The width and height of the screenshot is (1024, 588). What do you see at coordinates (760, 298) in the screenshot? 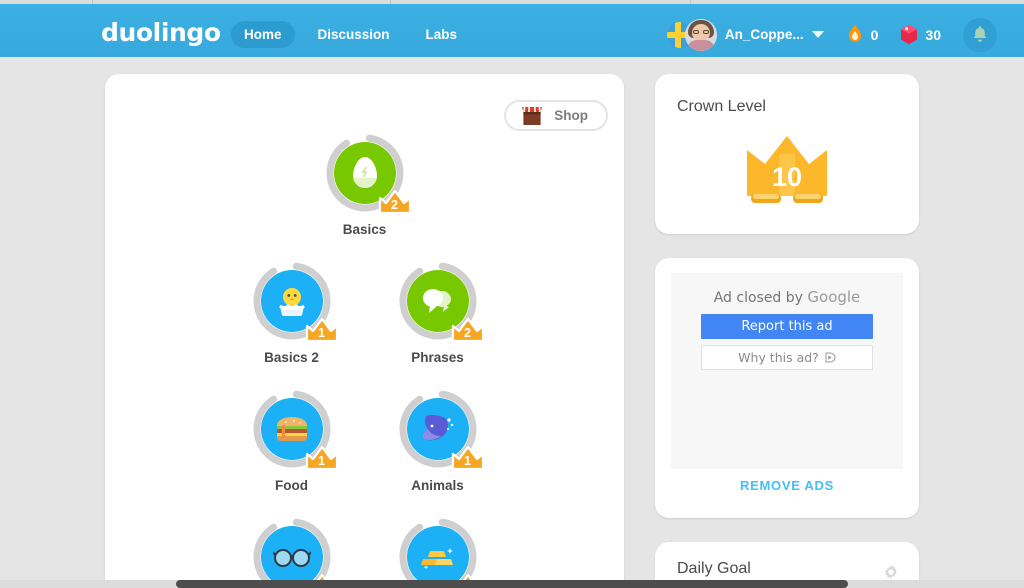
I see `ad-closed-prefix: Ad closed by` at bounding box center [760, 298].